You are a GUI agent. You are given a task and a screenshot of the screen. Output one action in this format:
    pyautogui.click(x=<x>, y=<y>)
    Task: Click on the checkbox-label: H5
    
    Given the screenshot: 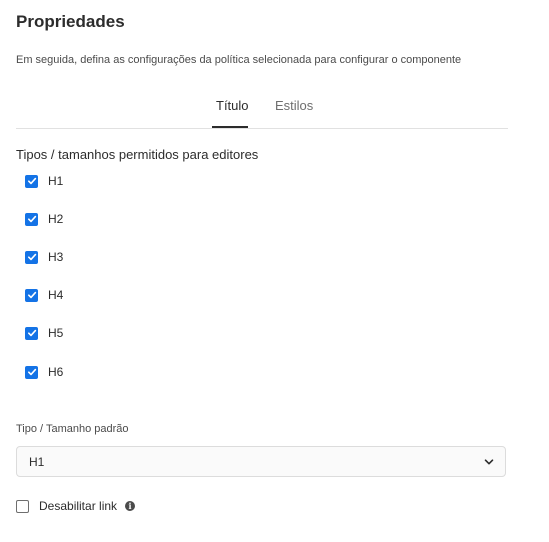 What is the action you would take?
    pyautogui.click(x=56, y=333)
    